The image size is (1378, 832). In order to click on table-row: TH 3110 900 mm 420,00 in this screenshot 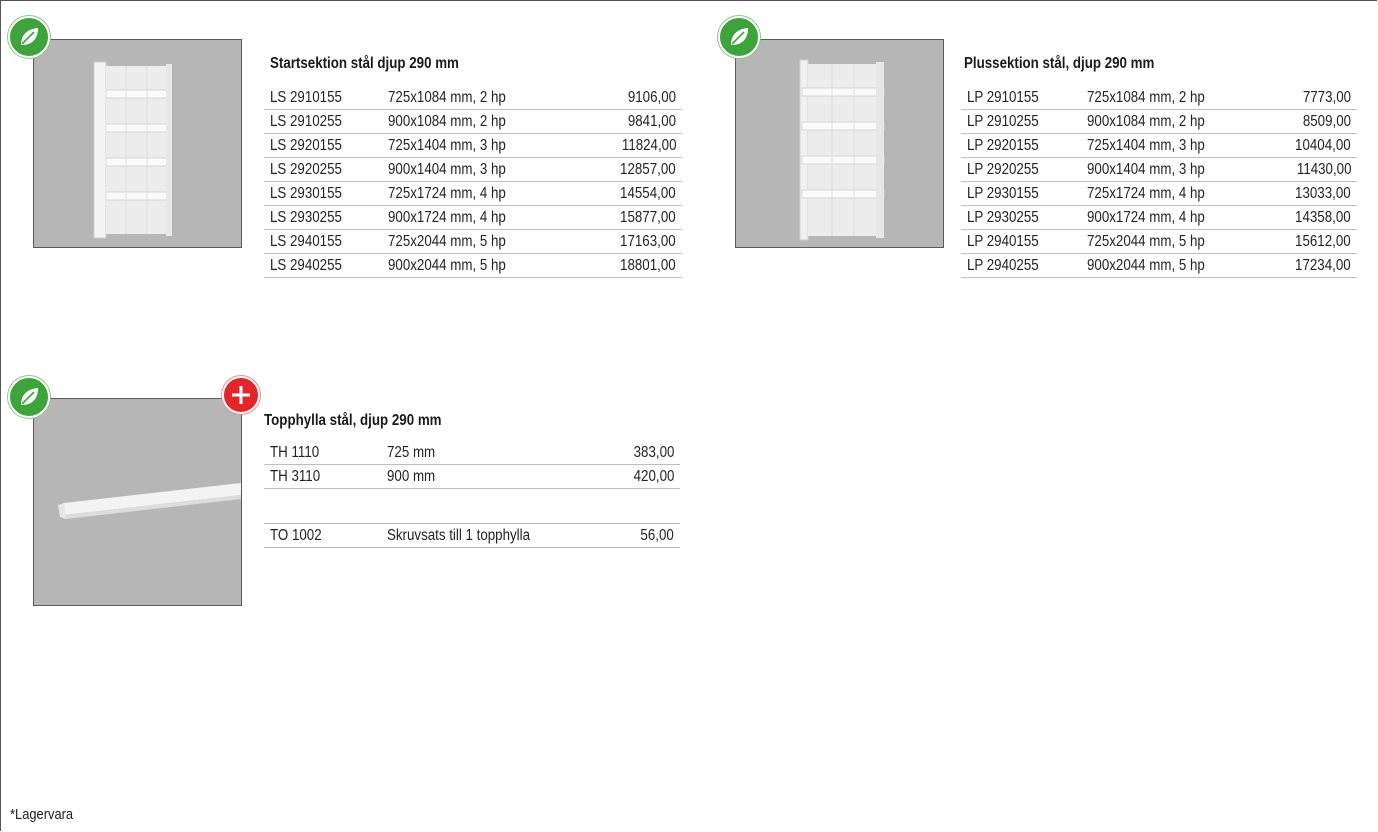, I will do `click(472, 476)`.